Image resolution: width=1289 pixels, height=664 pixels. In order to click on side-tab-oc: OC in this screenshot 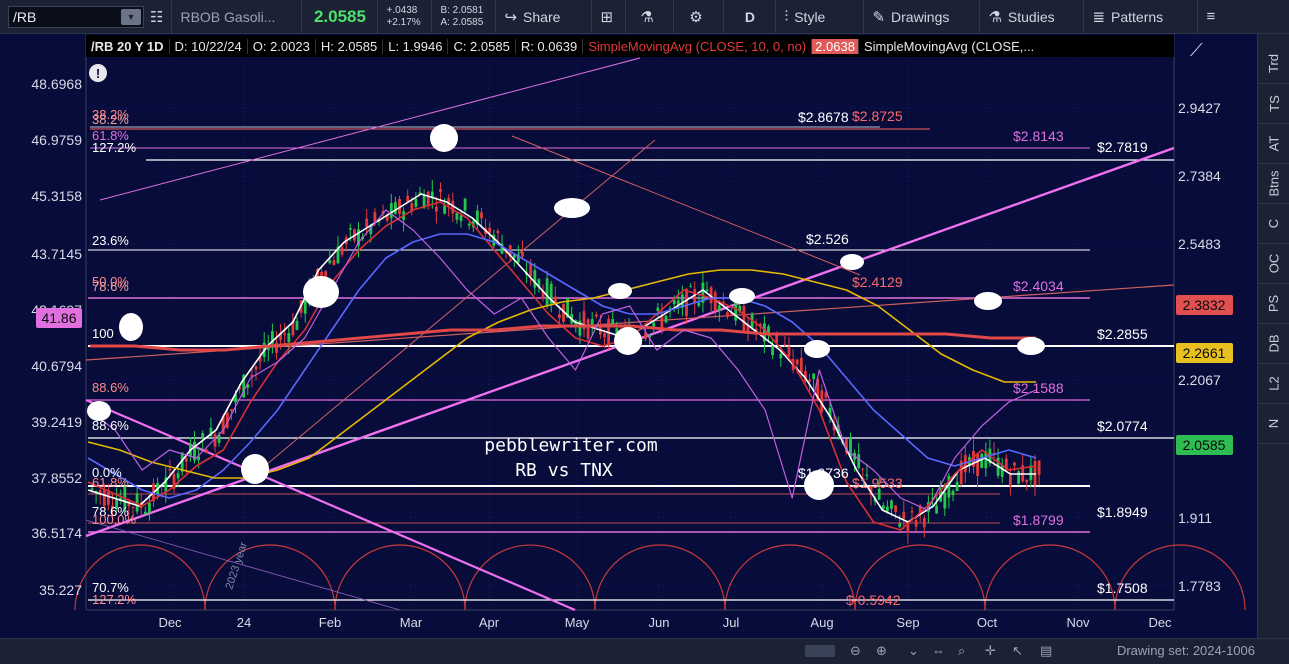, I will do `click(1273, 264)`.